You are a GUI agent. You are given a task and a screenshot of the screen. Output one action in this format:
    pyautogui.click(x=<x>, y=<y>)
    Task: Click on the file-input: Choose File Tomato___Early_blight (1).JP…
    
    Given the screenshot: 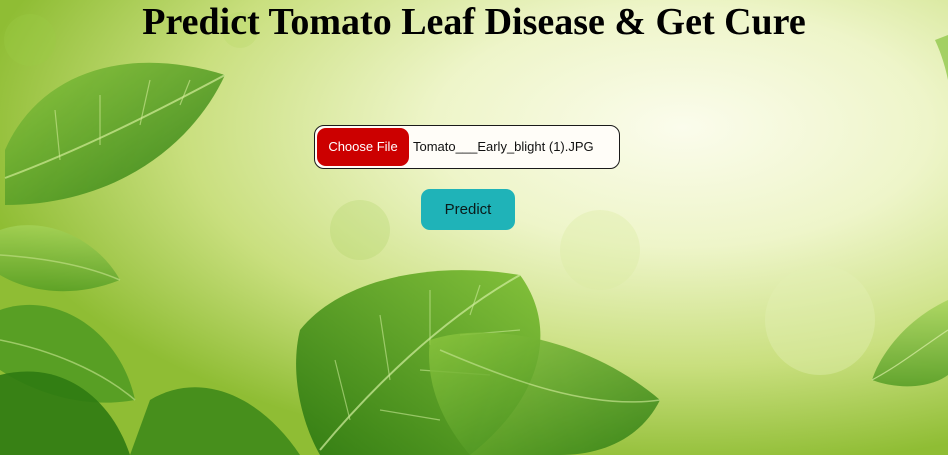 What is the action you would take?
    pyautogui.click(x=467, y=147)
    